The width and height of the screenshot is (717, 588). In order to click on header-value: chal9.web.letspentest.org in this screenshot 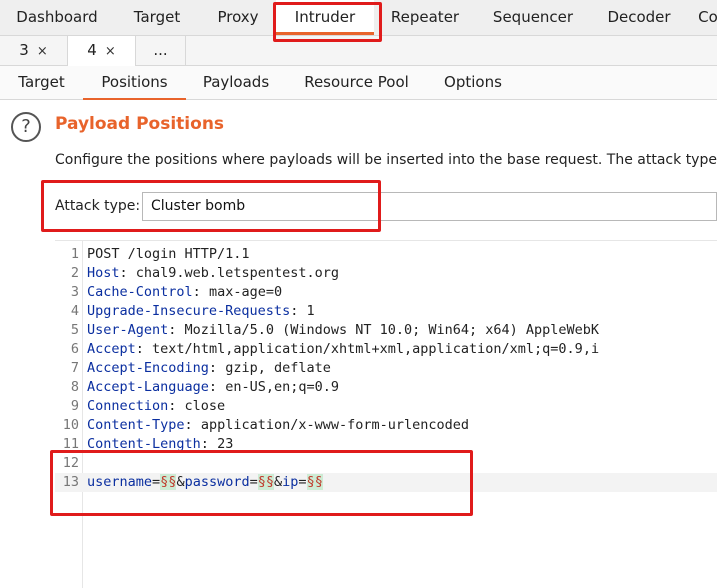, I will do `click(237, 273)`.